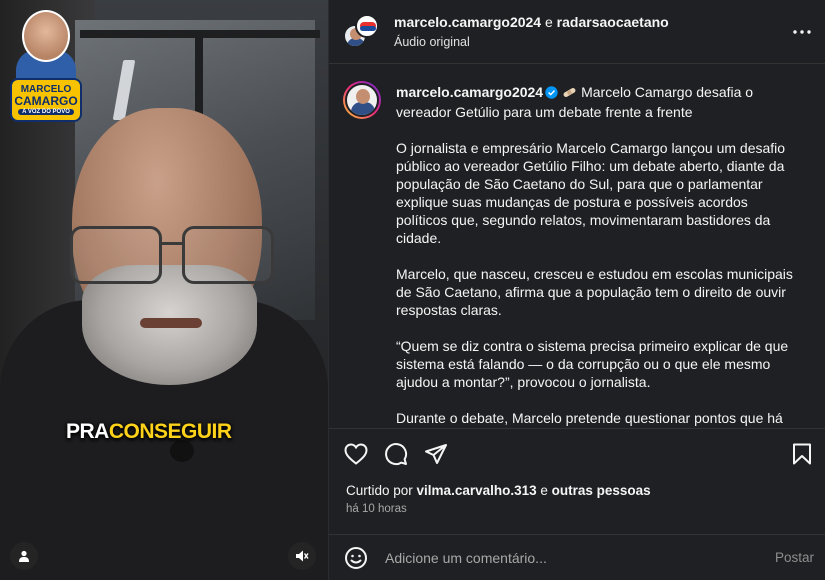  I want to click on verified-badge-icon, so click(551, 94).